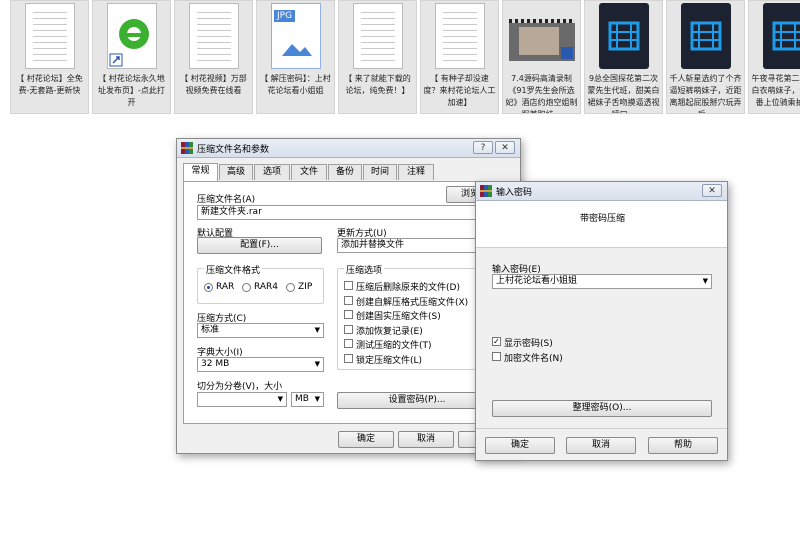 The height and width of the screenshot is (559, 800). What do you see at coordinates (296, 36) in the screenshot?
I see `image-file-icon: JPG` at bounding box center [296, 36].